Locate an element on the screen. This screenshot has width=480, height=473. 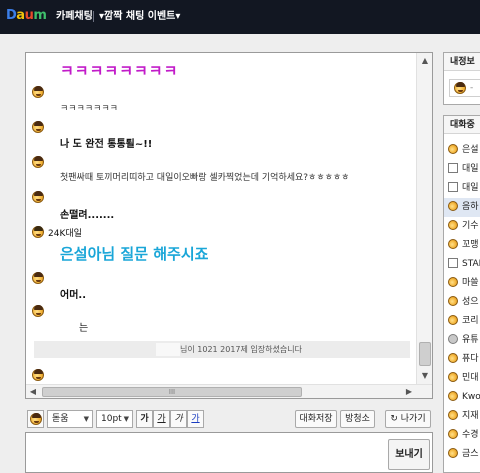
message-input is located at coordinates (205, 453).